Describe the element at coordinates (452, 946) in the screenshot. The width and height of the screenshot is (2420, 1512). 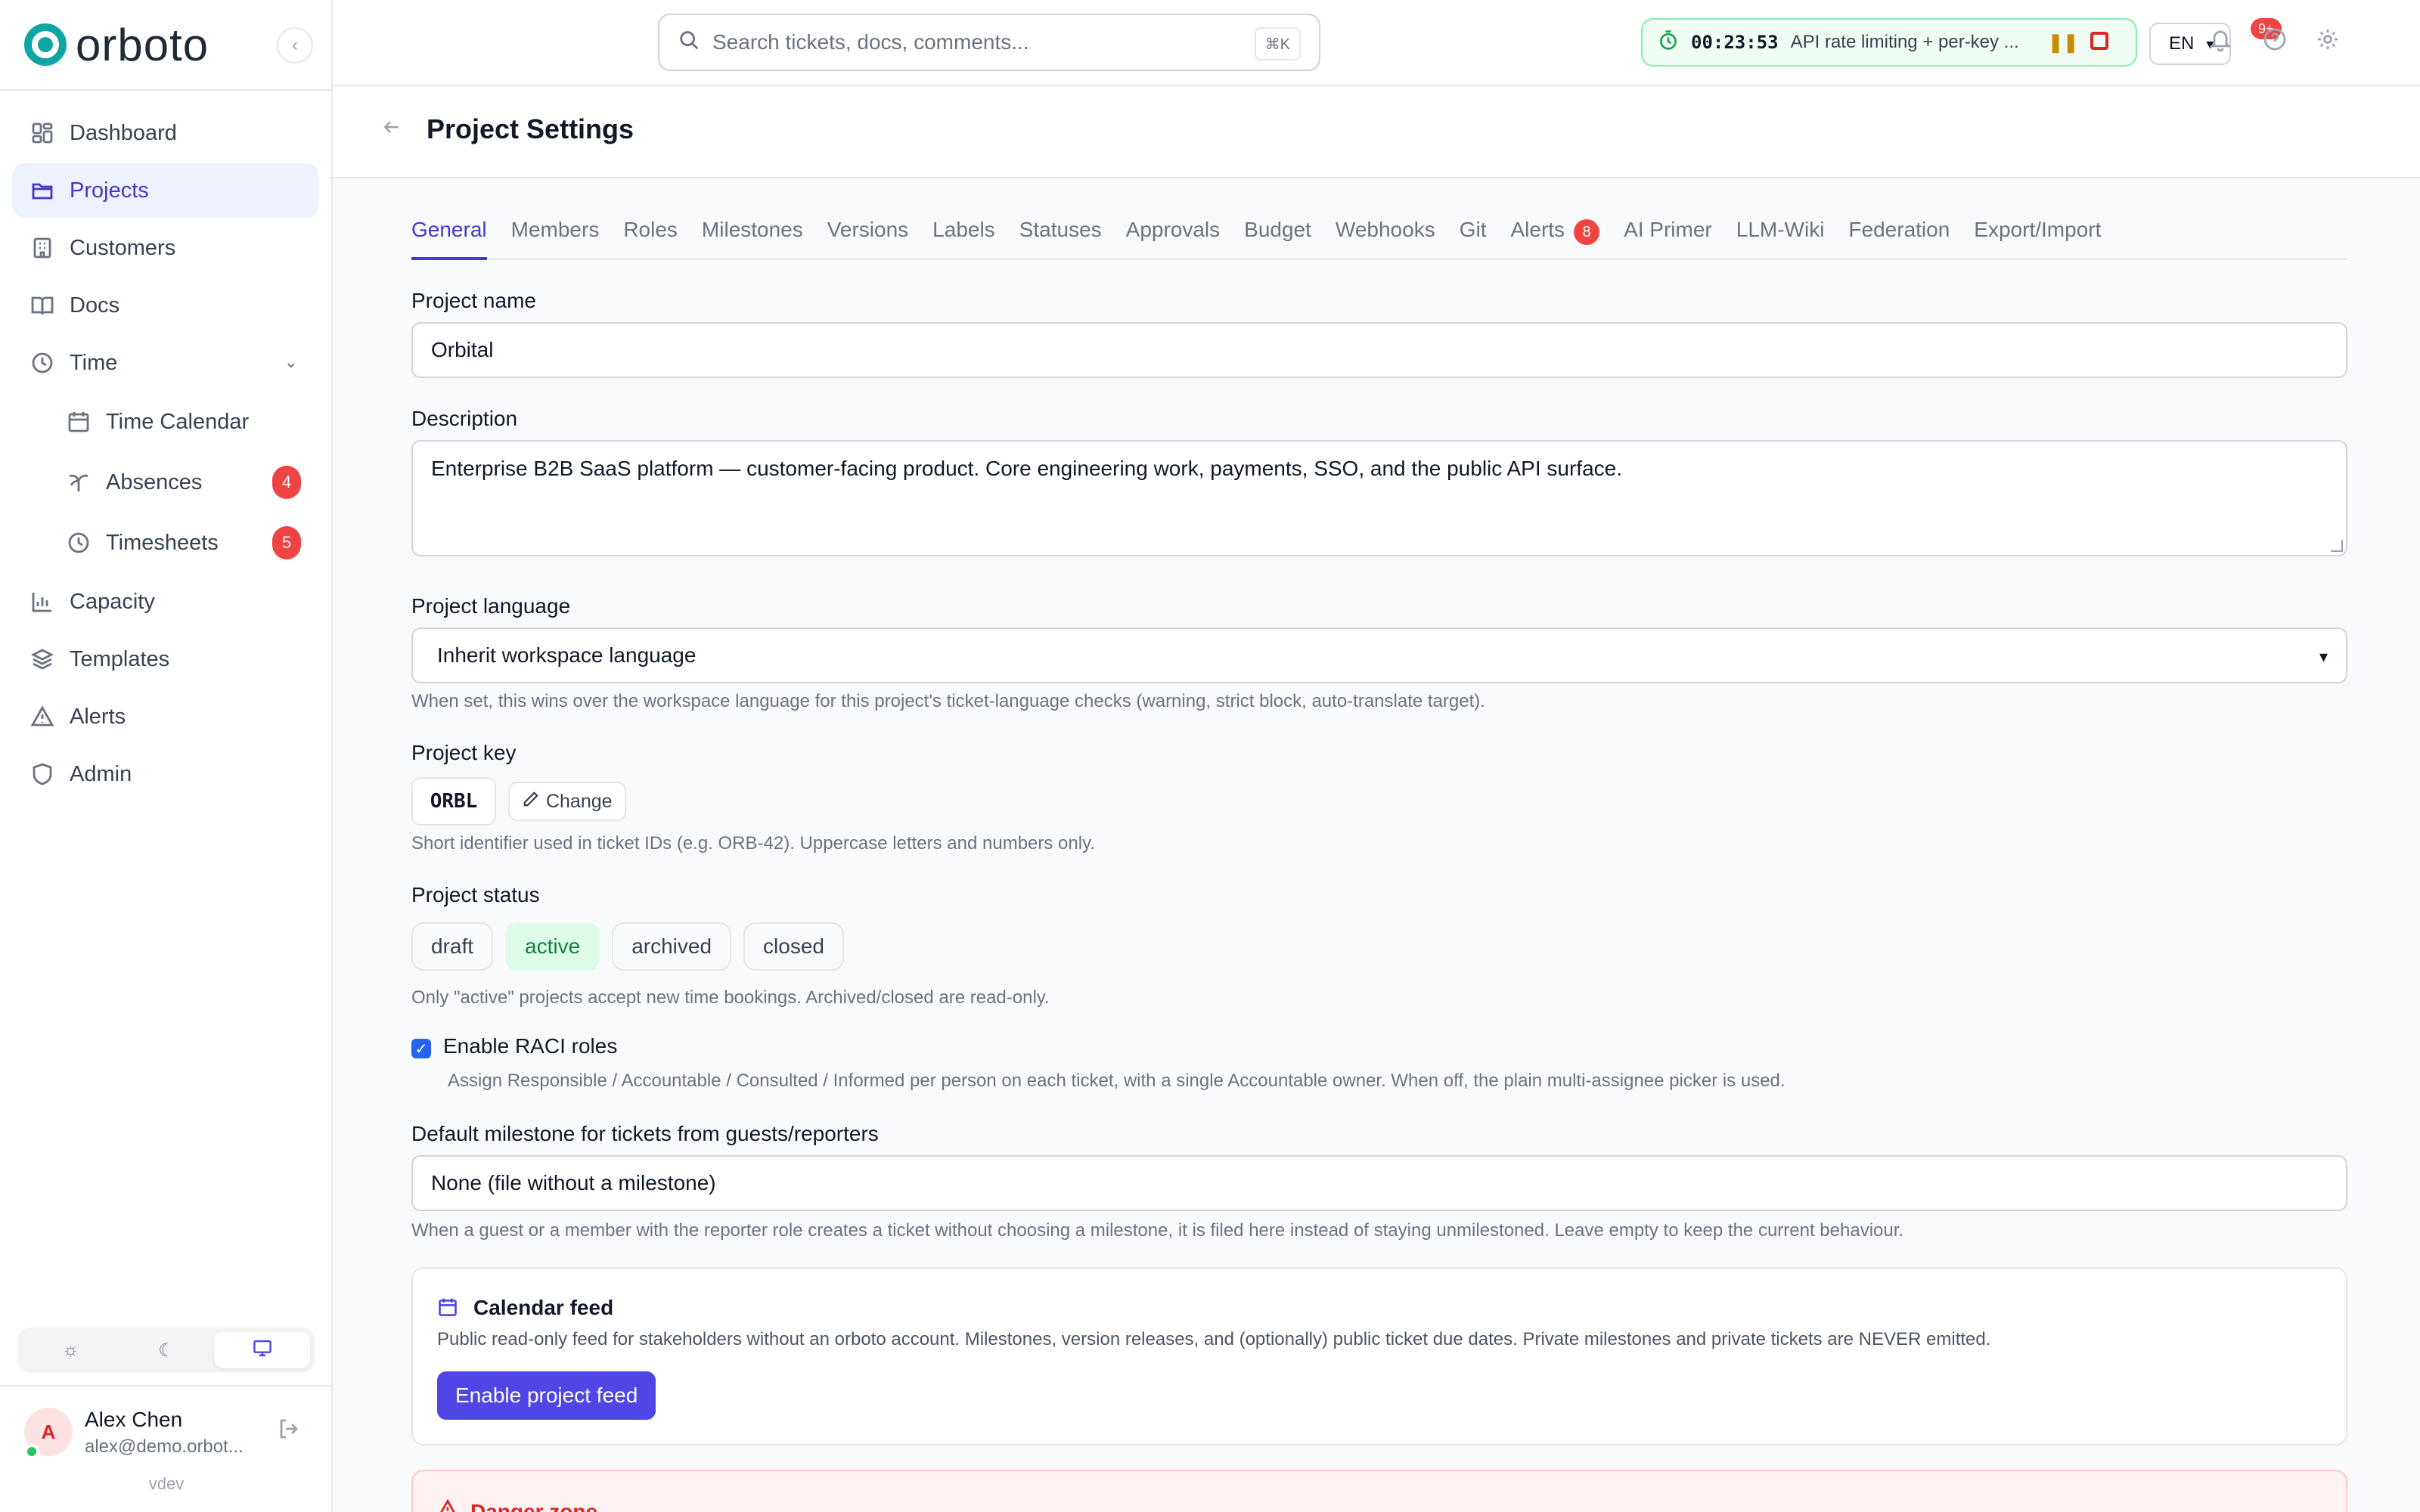
I see `status-draft-button: draft` at that location.